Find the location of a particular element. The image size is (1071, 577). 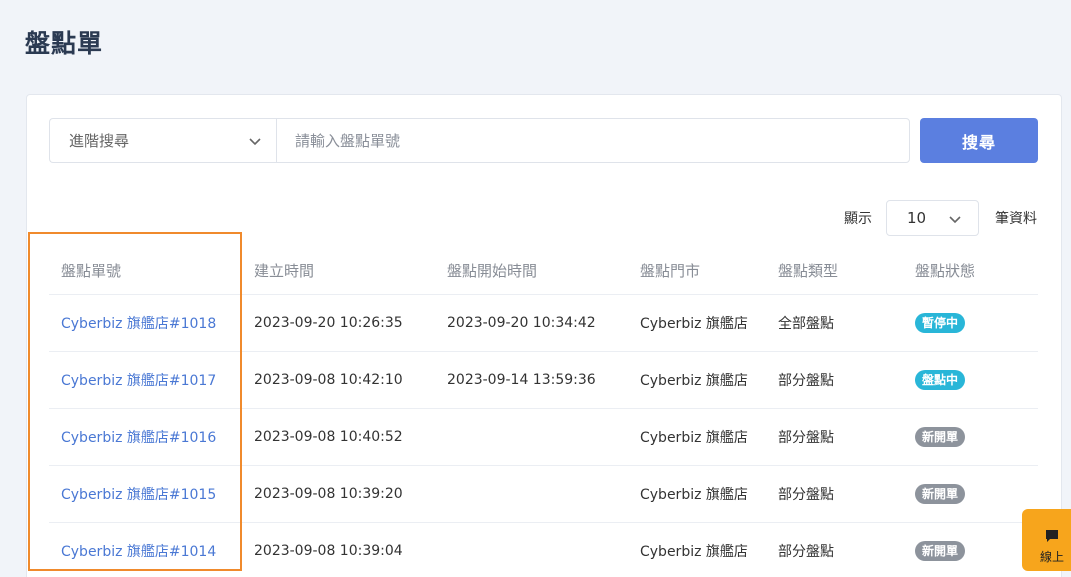

search-button: 搜尋 is located at coordinates (979, 140).